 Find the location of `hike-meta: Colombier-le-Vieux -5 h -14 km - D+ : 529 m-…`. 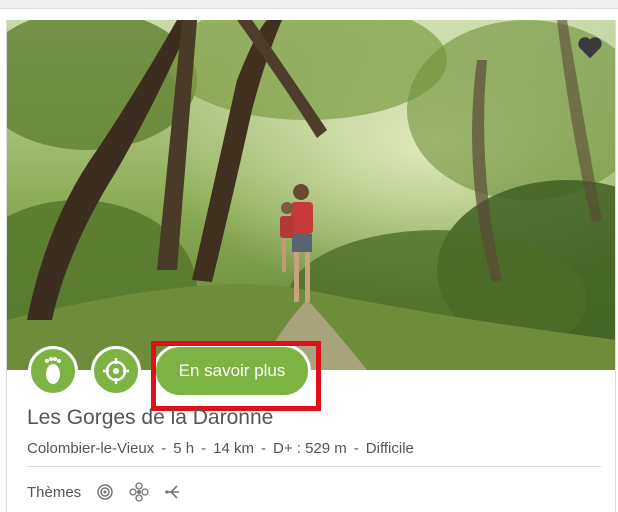

hike-meta: Colombier-le-Vieux -5 h -14 km - D+ : 529 m-… is located at coordinates (220, 448).